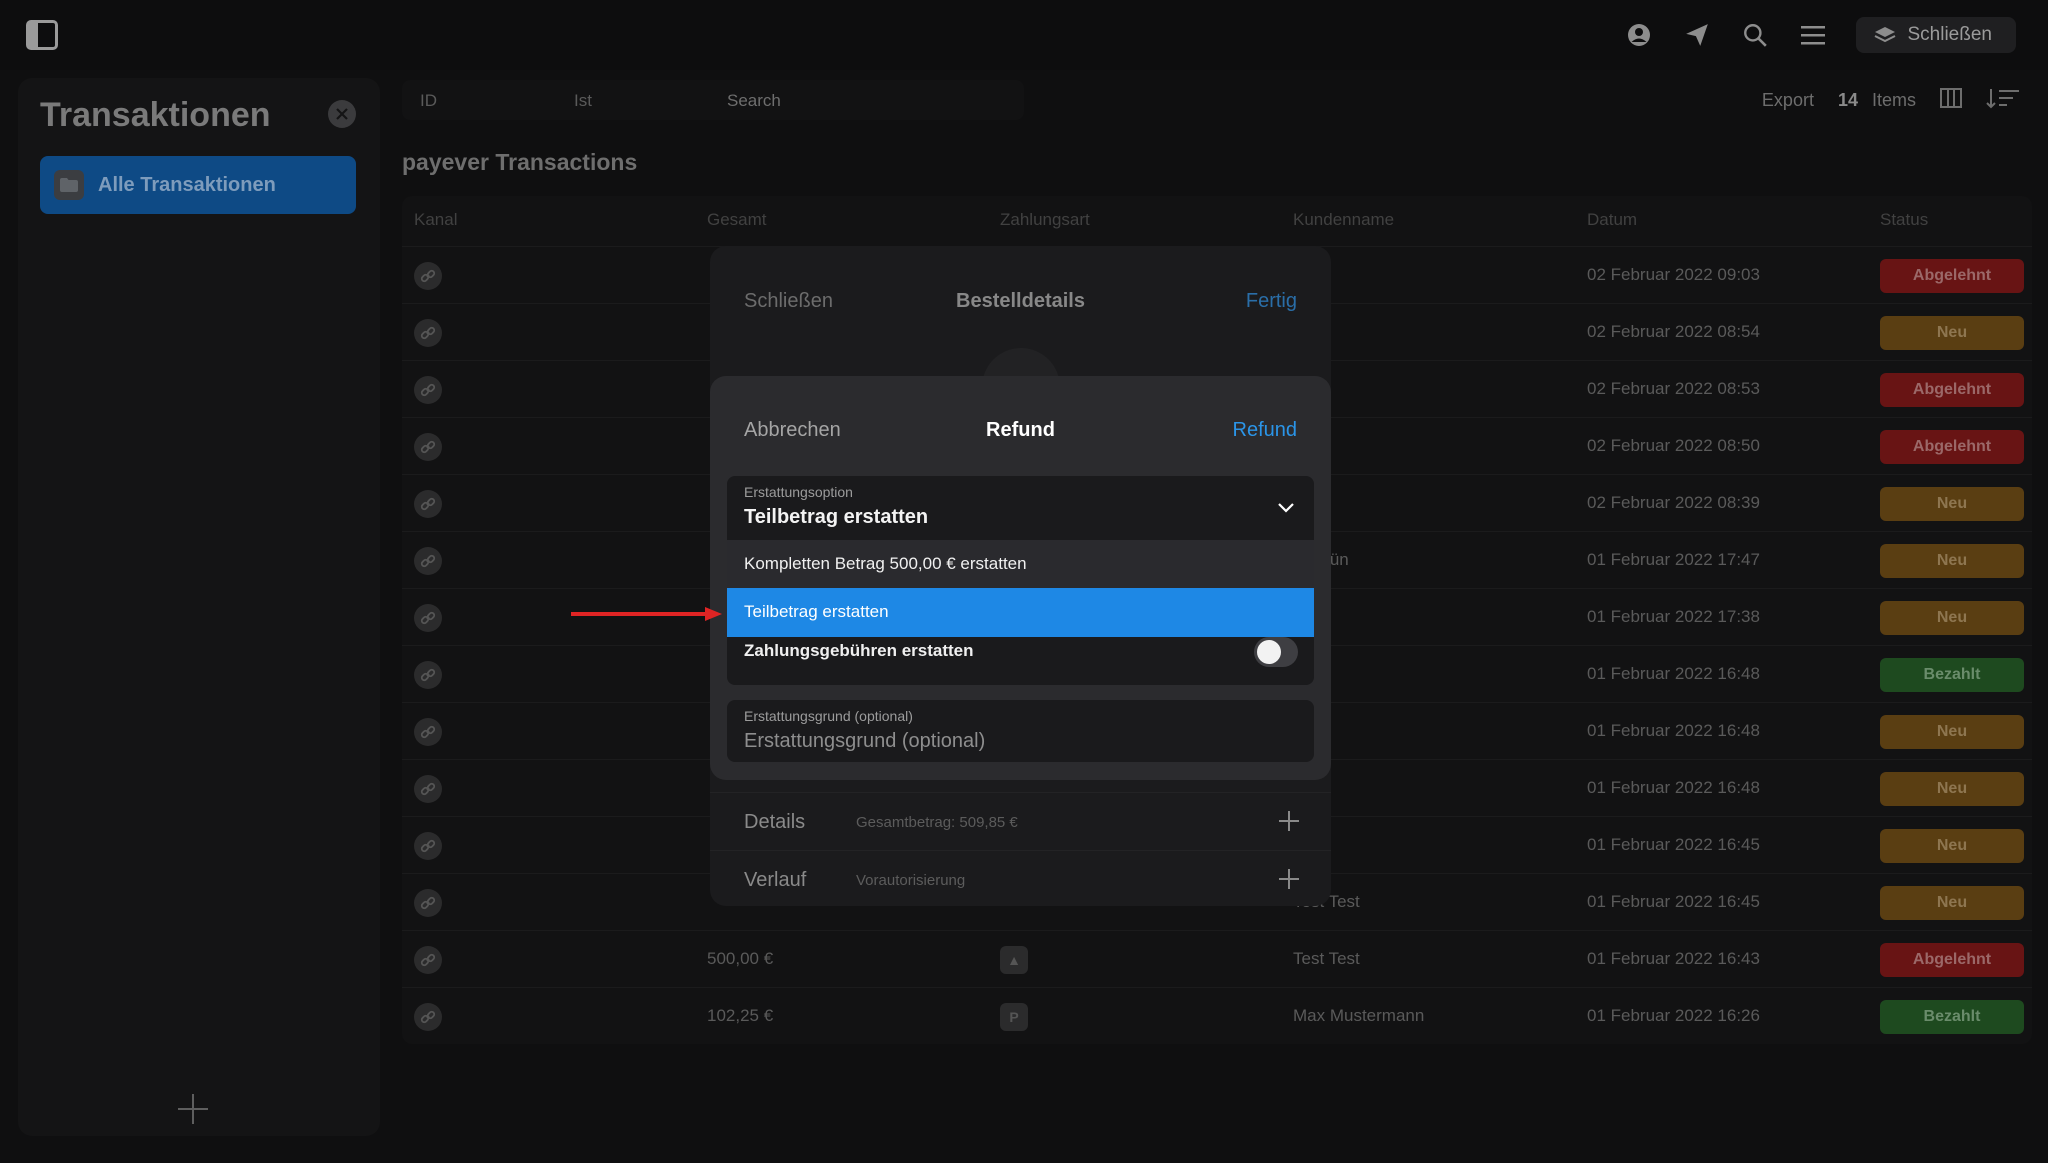  What do you see at coordinates (1286, 508) in the screenshot?
I see `chevron-down-icon` at bounding box center [1286, 508].